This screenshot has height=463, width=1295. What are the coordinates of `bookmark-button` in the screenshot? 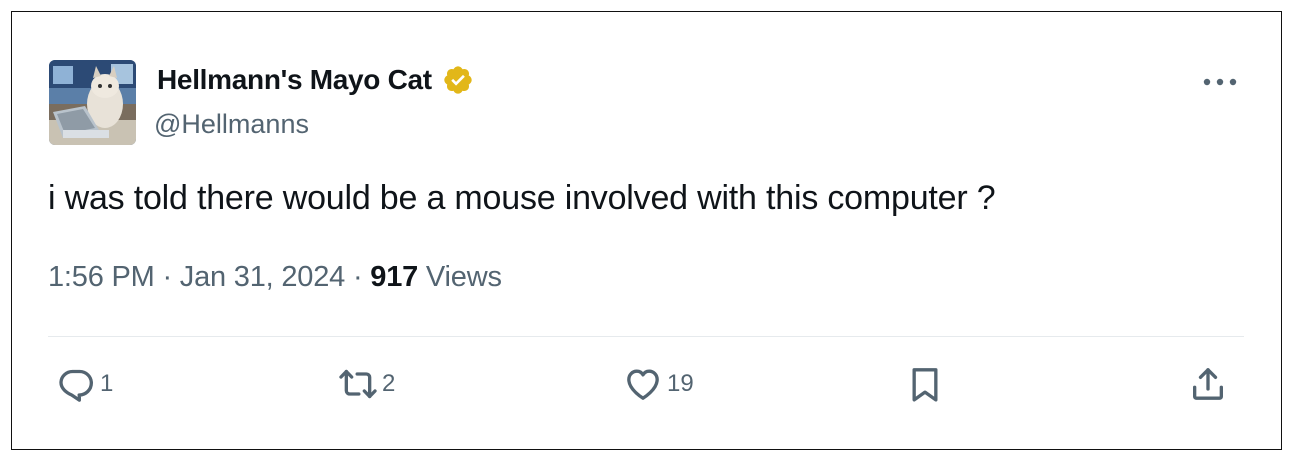 It's located at (925, 384).